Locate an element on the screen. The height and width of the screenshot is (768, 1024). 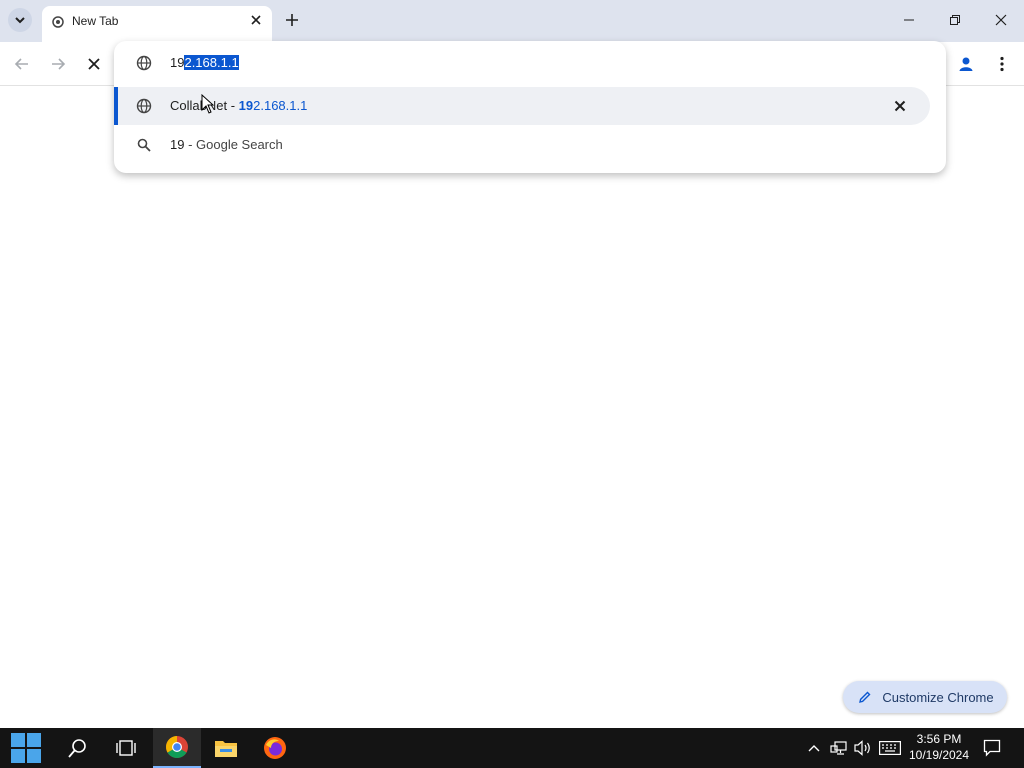
pencil-icon is located at coordinates (865, 697).